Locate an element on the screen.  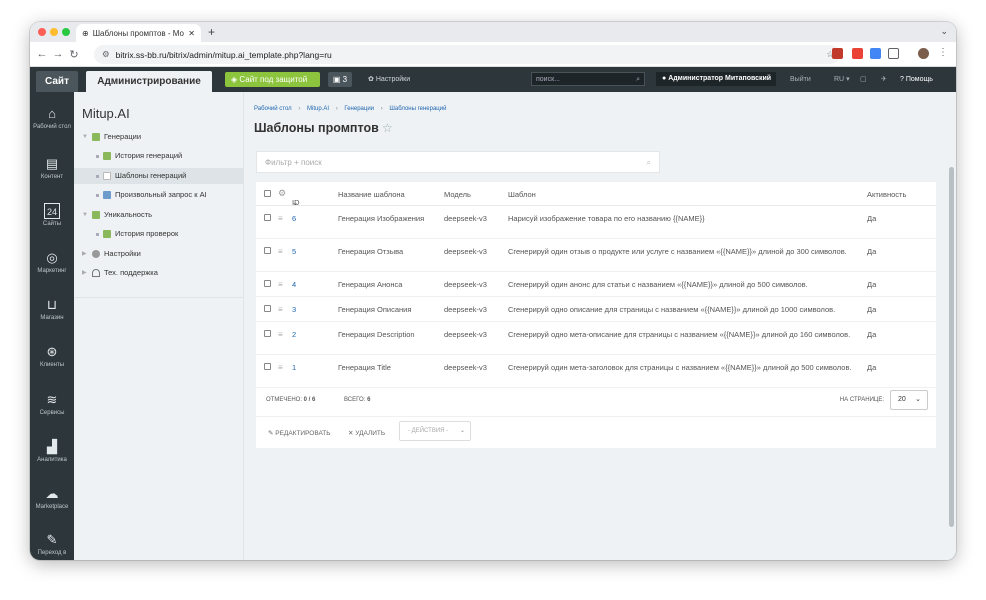
nav-marketplace: ☁ Marketplace is located at coordinates (52, 498).